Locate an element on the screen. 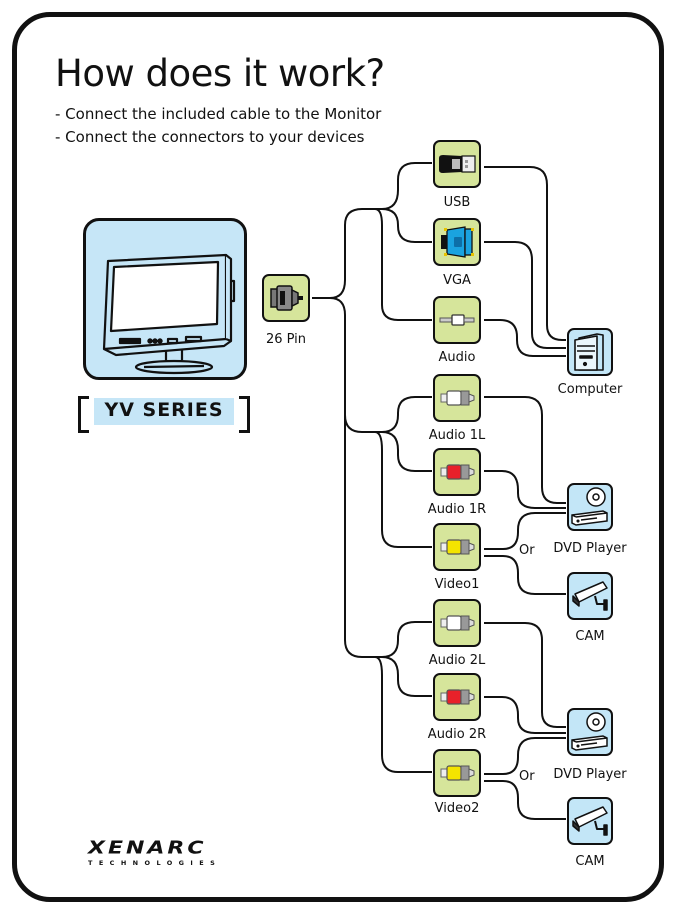  wire-hub-audio2l is located at coordinates (406, 639).